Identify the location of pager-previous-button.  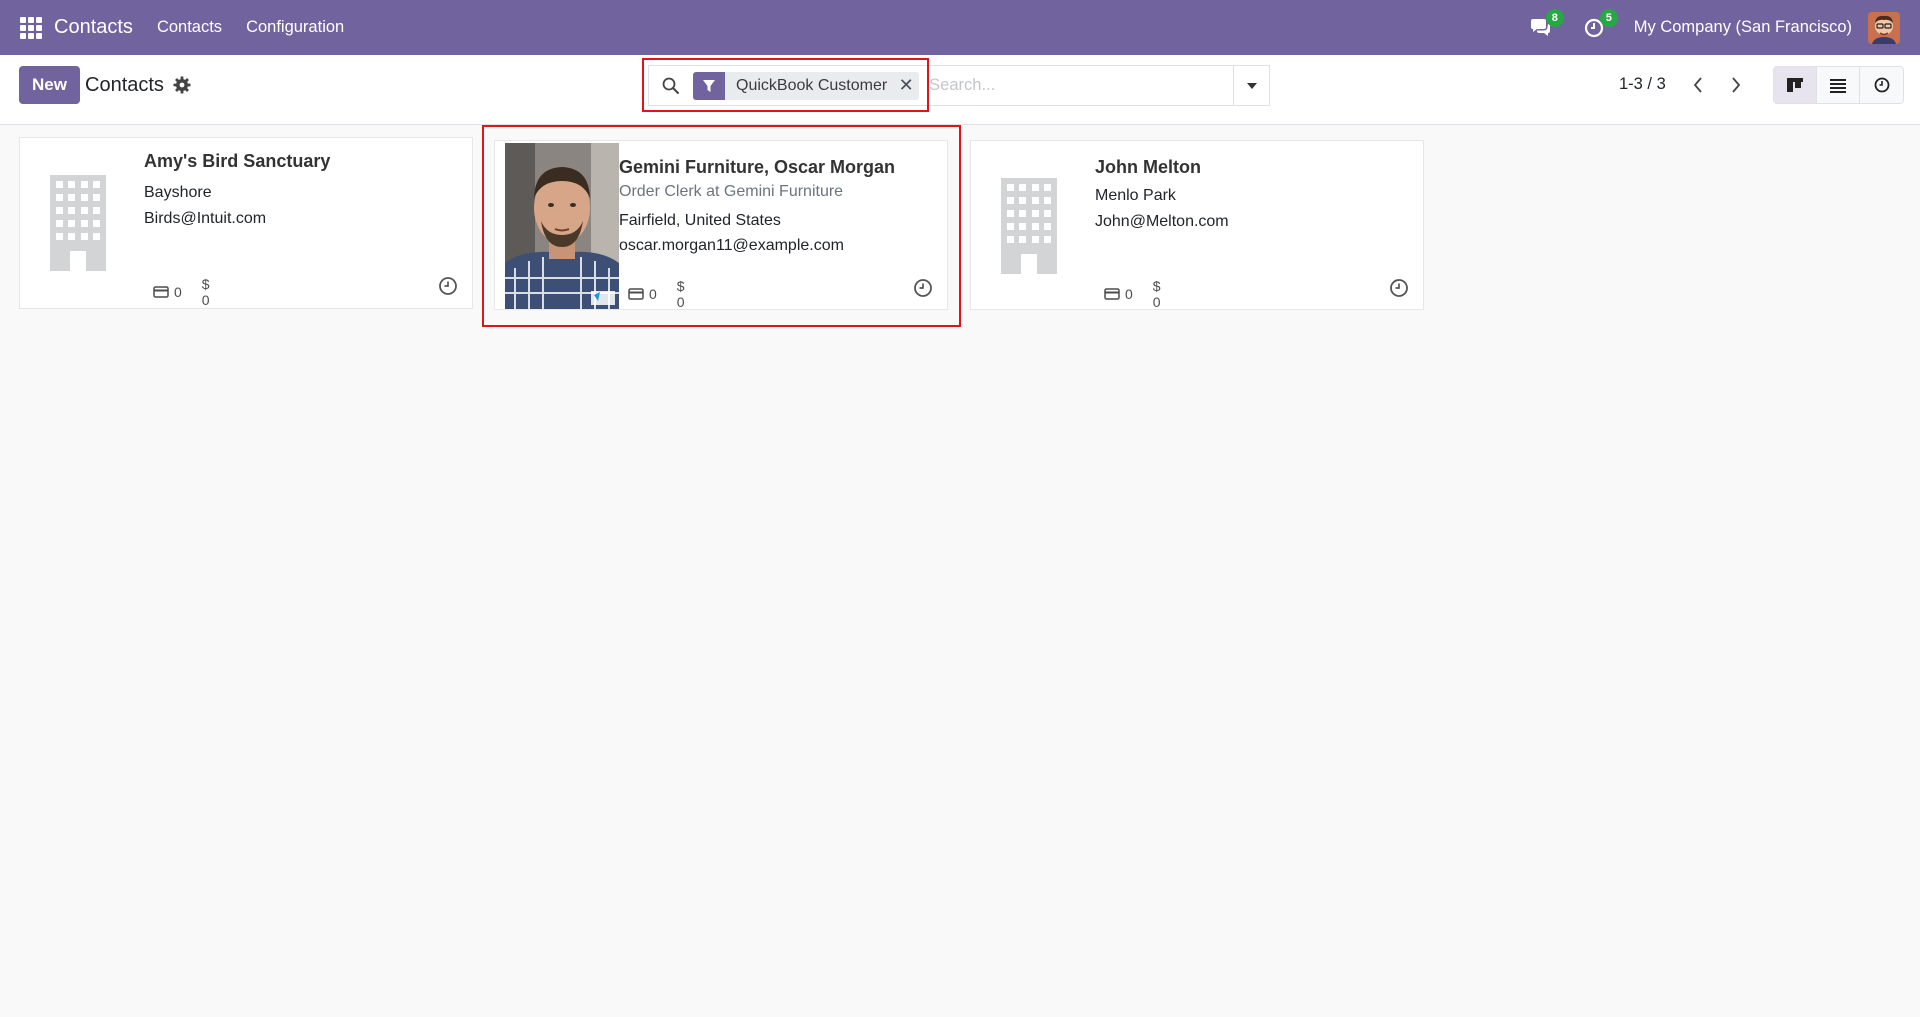
(1698, 85).